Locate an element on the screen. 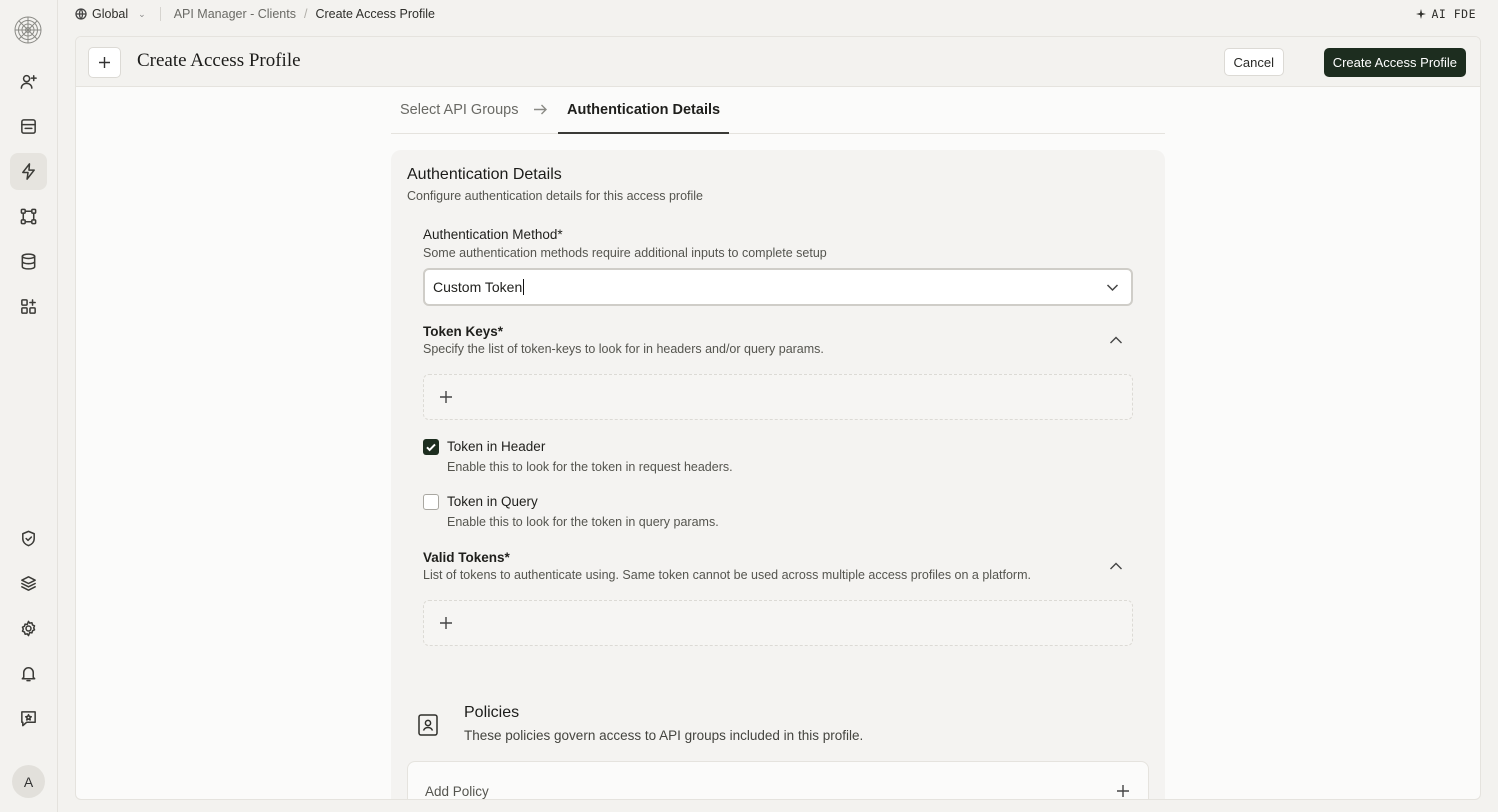 This screenshot has width=1498, height=812. ai-fde-button: AI FDE is located at coordinates (1446, 14).